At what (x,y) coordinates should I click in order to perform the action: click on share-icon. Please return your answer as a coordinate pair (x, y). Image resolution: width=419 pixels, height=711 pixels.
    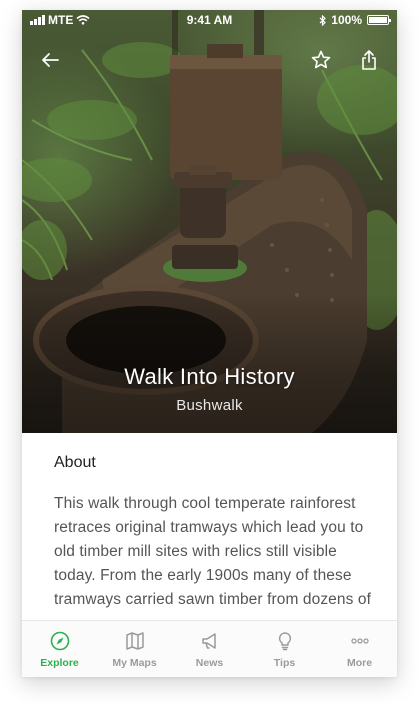
    Looking at the image, I should click on (369, 60).